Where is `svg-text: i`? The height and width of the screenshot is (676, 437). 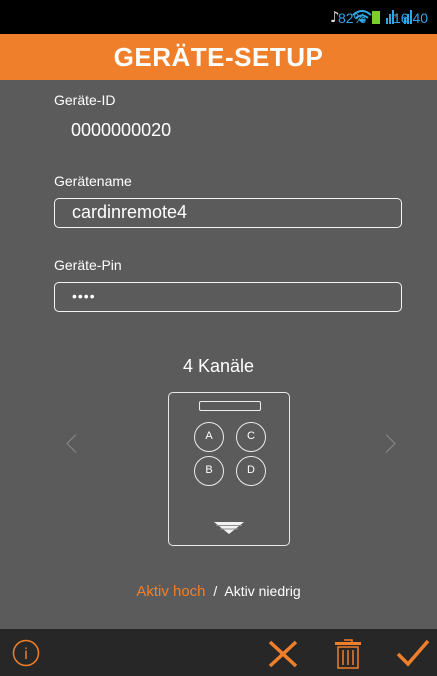 svg-text: i is located at coordinates (26, 654).